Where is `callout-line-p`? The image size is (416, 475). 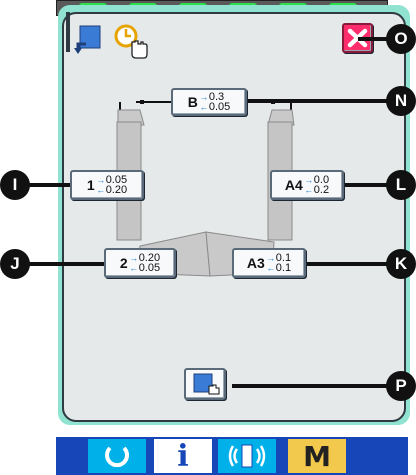
callout-line-p is located at coordinates (316, 386).